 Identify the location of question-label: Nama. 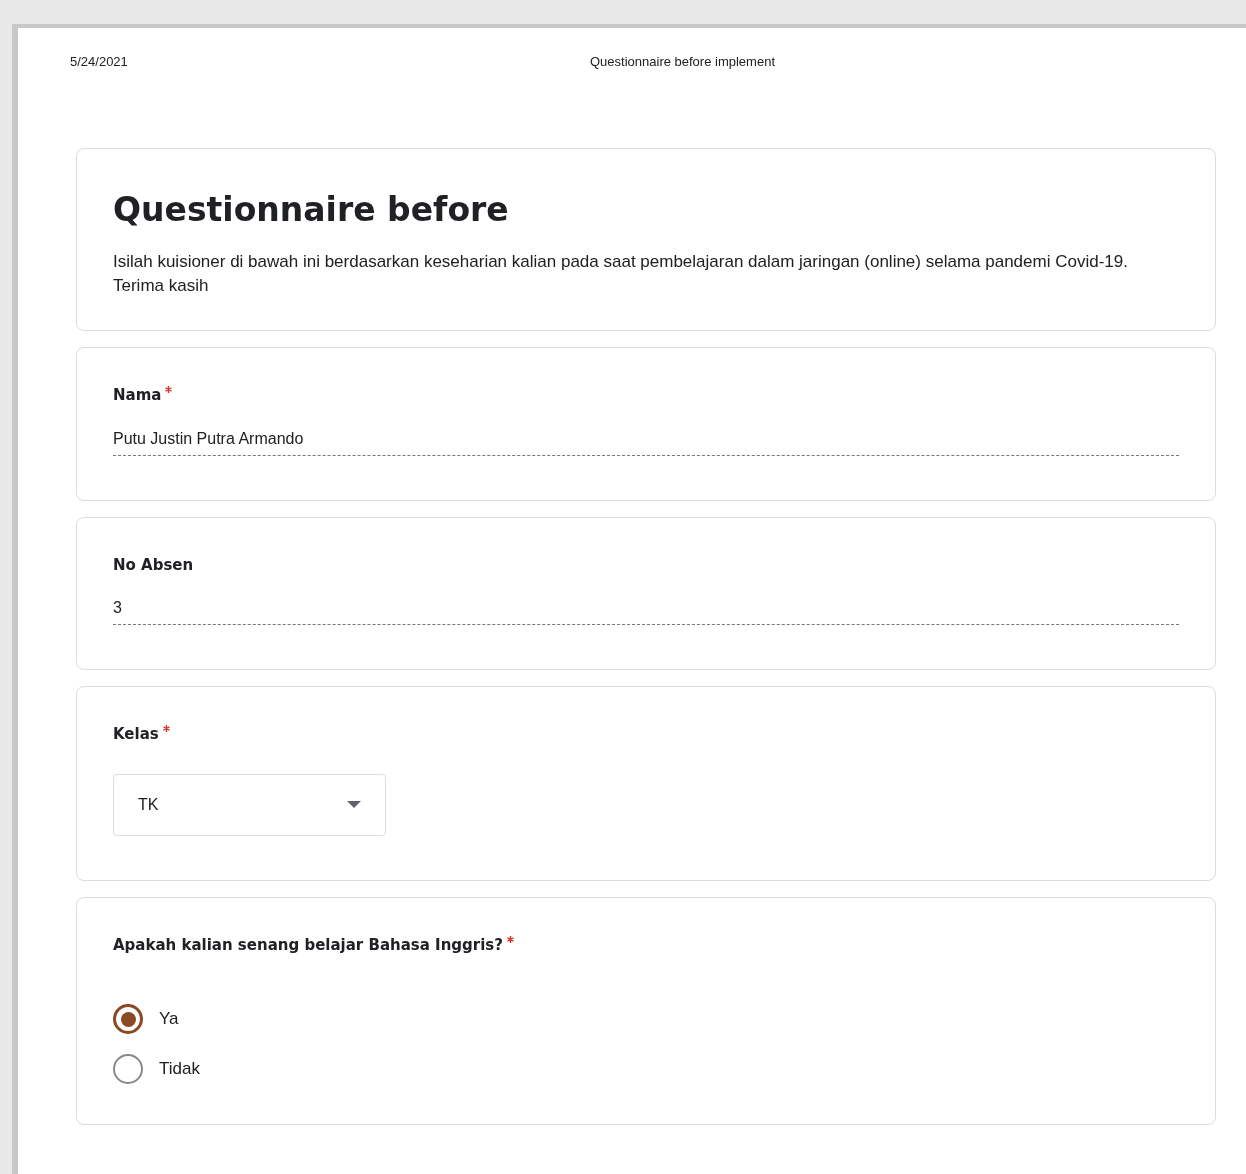
(137, 395).